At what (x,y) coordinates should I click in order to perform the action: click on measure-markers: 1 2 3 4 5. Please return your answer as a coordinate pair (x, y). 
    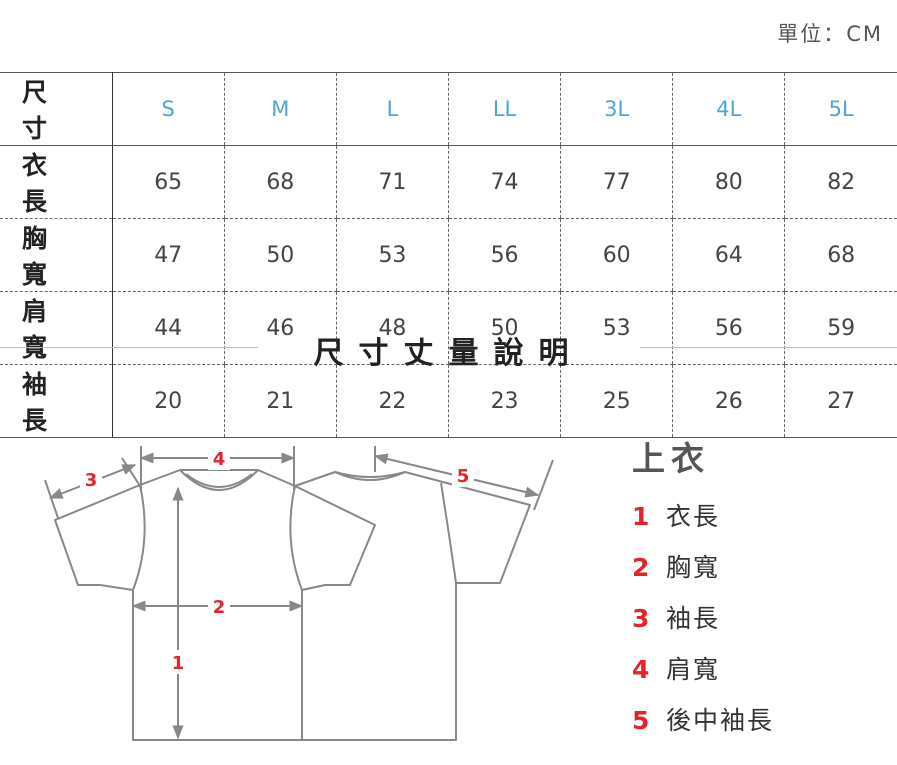
    Looking at the image, I should click on (277, 560).